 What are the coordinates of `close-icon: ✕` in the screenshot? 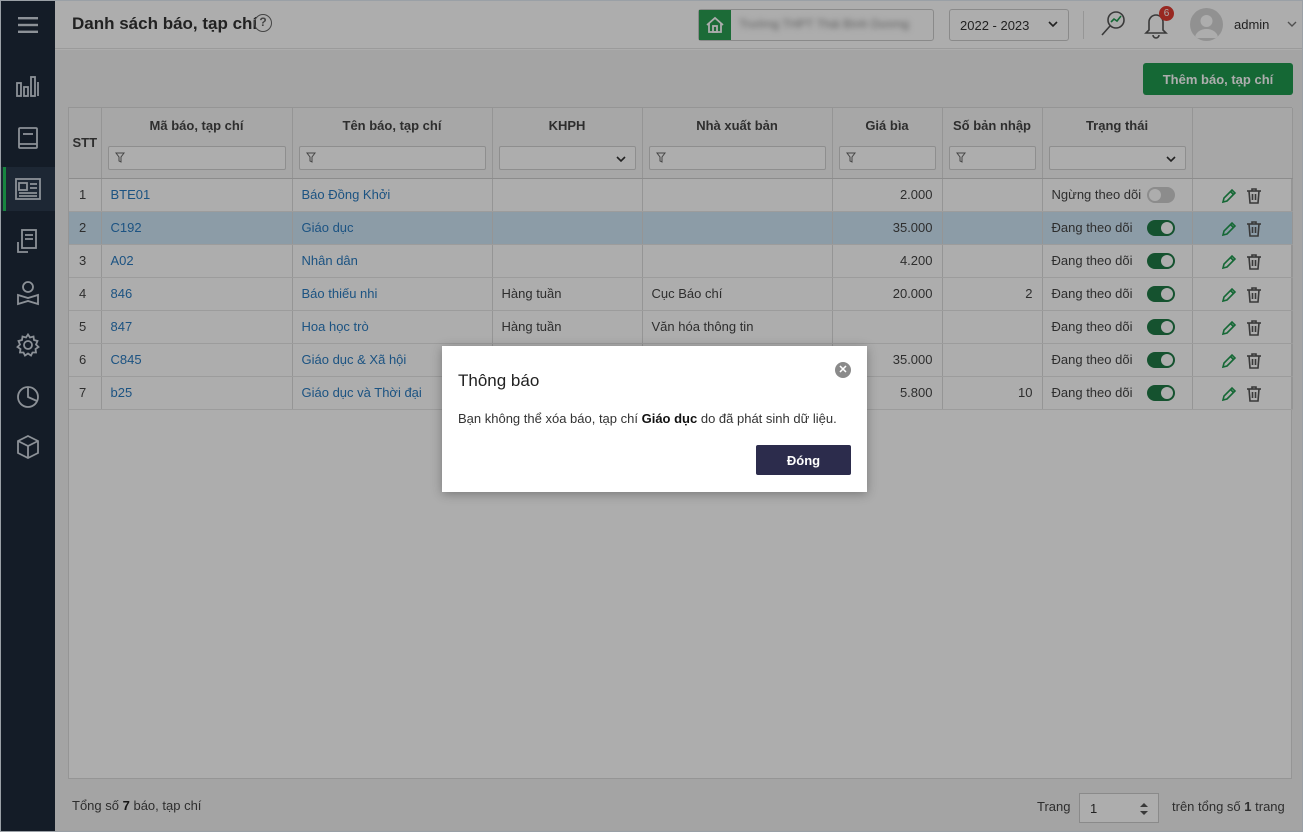 It's located at (843, 370).